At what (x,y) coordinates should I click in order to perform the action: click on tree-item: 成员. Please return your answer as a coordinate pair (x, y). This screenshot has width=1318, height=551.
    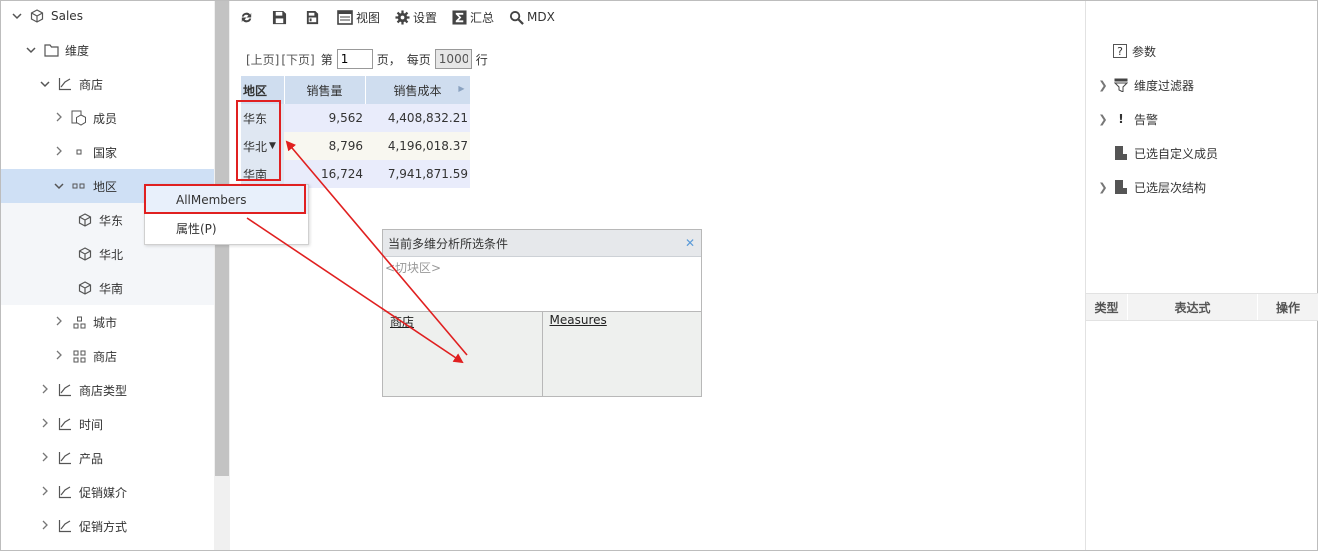
    Looking at the image, I should click on (107, 118).